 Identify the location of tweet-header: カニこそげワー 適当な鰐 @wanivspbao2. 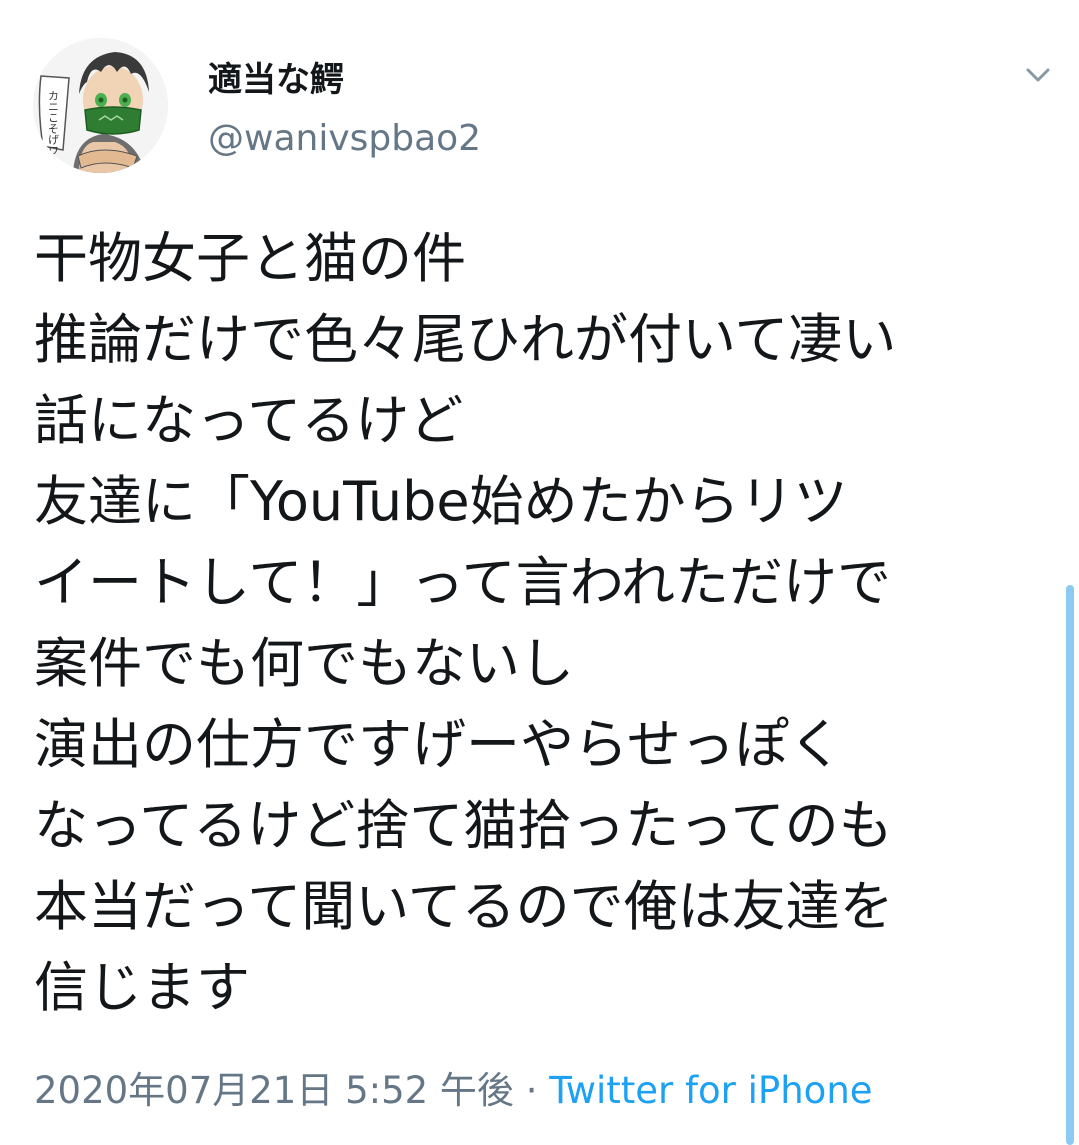
(543, 108).